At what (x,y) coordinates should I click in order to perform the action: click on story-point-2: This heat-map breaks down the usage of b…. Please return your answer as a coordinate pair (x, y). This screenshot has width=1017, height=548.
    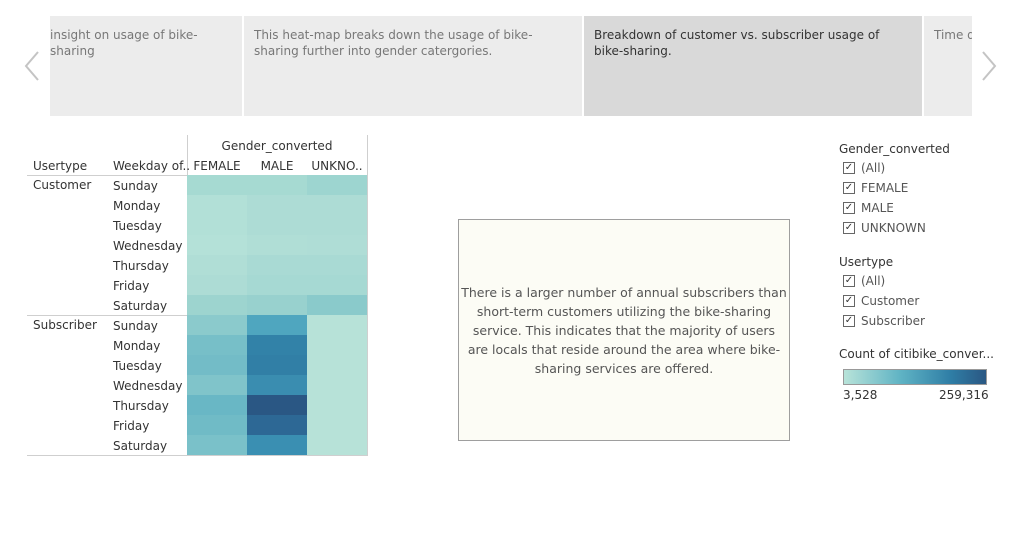
    Looking at the image, I should click on (413, 66).